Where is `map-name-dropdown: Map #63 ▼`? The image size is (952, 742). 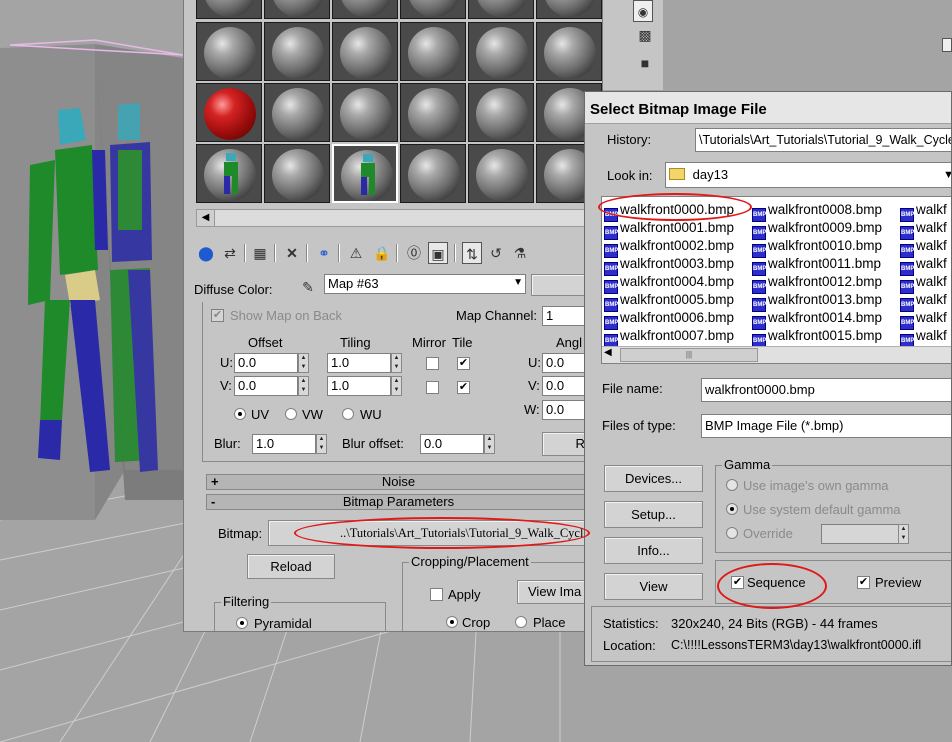 map-name-dropdown: Map #63 ▼ is located at coordinates (425, 284).